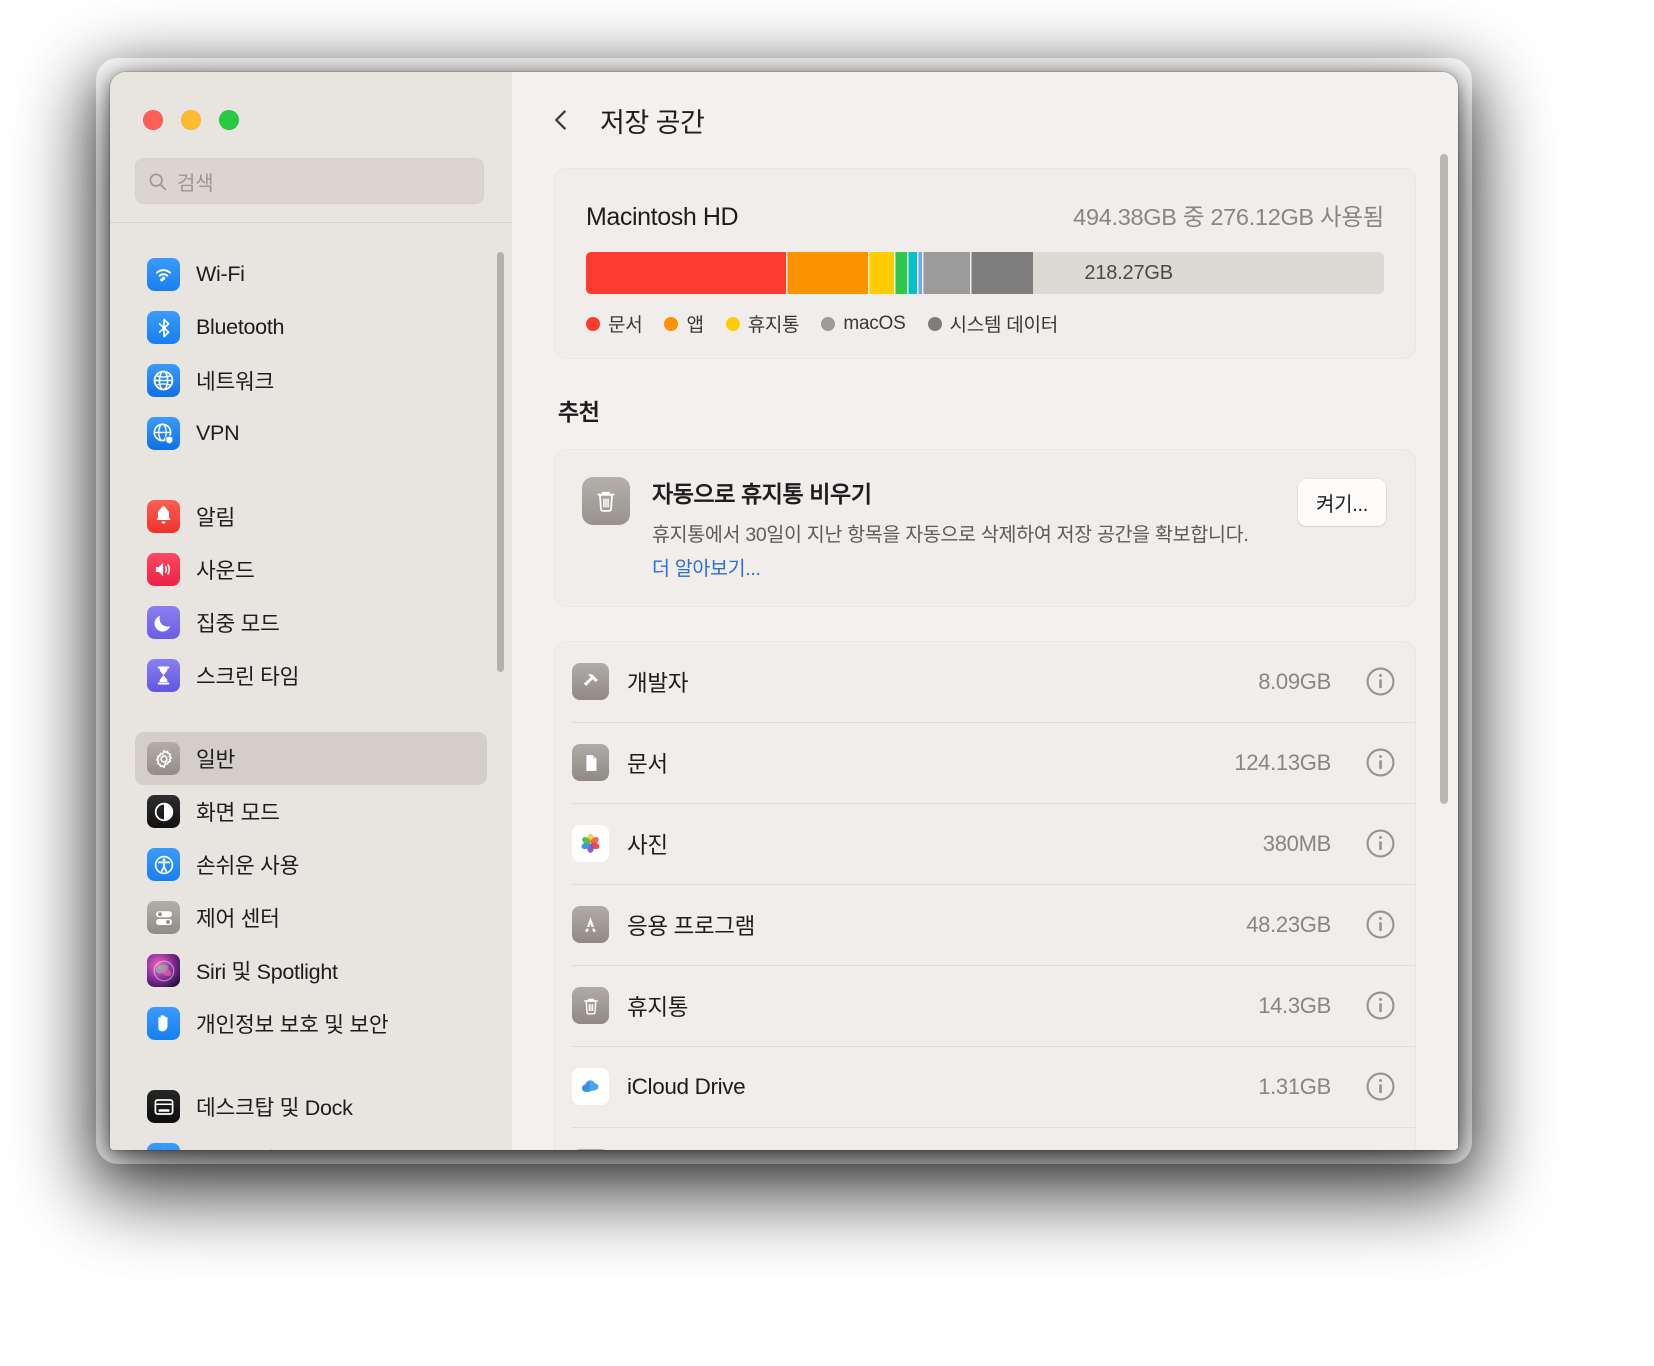 This screenshot has height=1366, width=1654. I want to click on list-item-name: 개발자, so click(658, 683).